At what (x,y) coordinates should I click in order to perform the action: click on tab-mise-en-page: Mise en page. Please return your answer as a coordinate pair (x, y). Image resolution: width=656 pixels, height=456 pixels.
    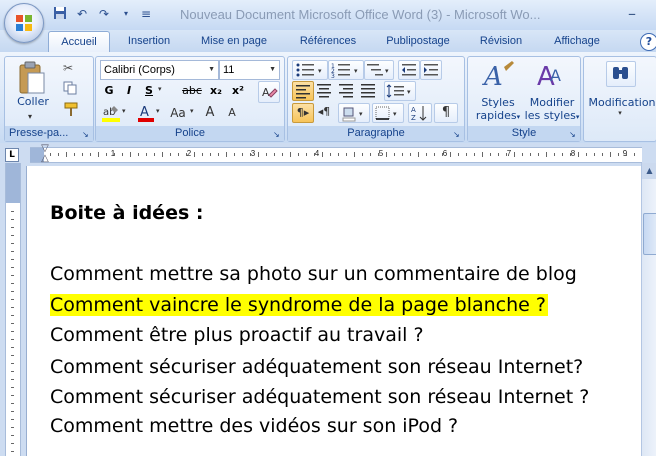
    Looking at the image, I should click on (234, 41).